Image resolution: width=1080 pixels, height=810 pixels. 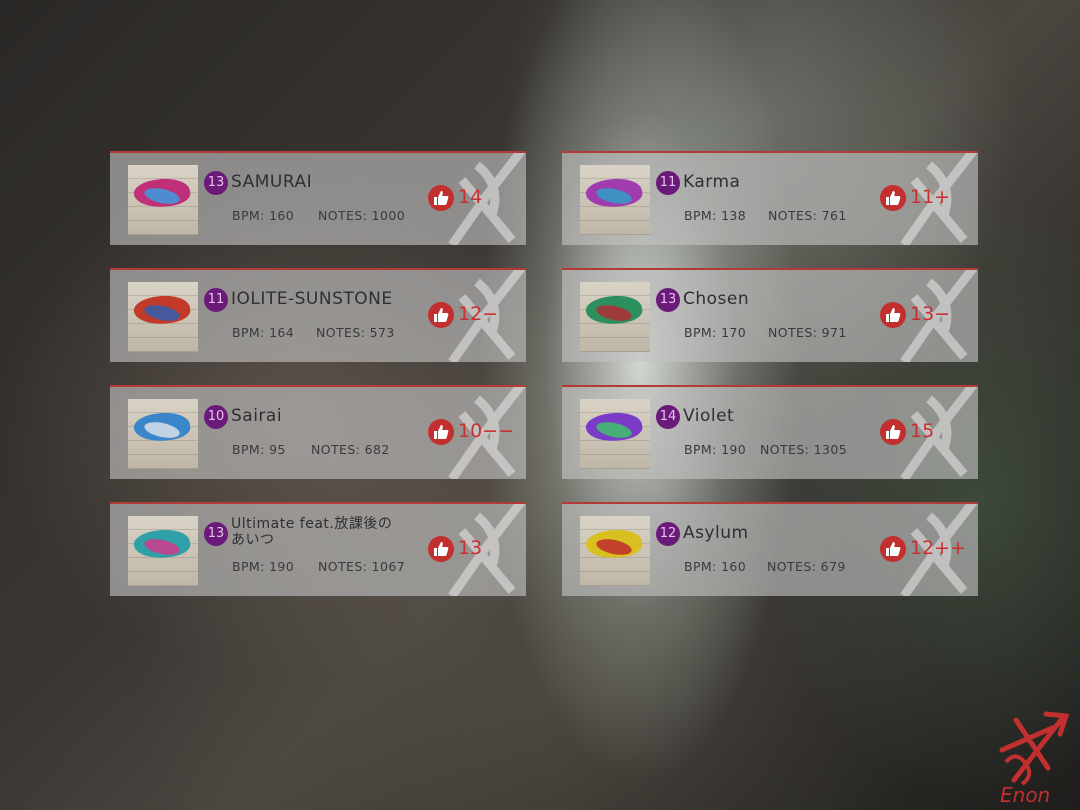 I want to click on song-title: Violet, so click(x=709, y=416).